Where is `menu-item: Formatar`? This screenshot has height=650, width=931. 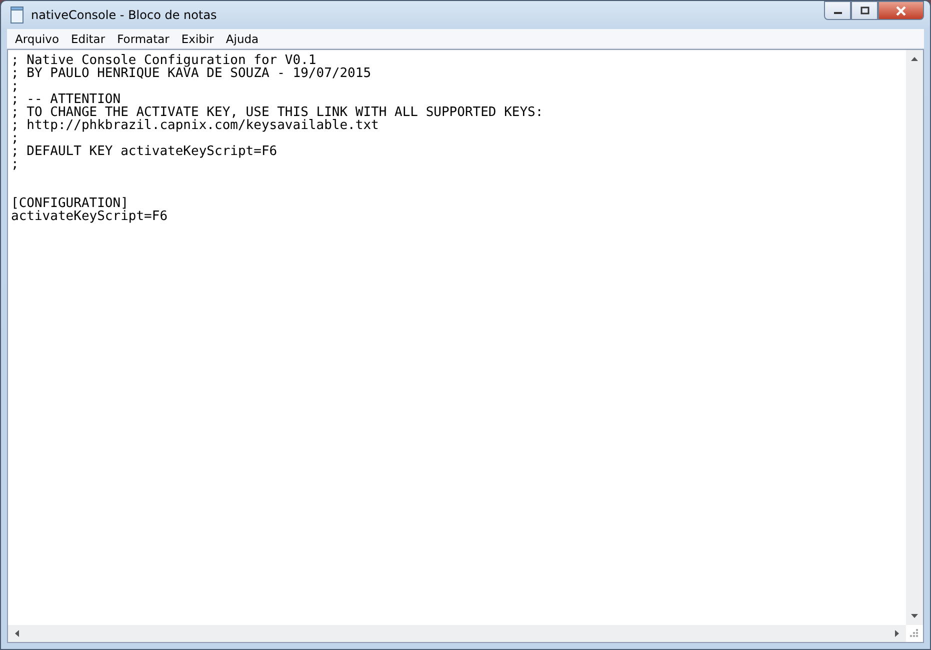
menu-item: Formatar is located at coordinates (143, 39).